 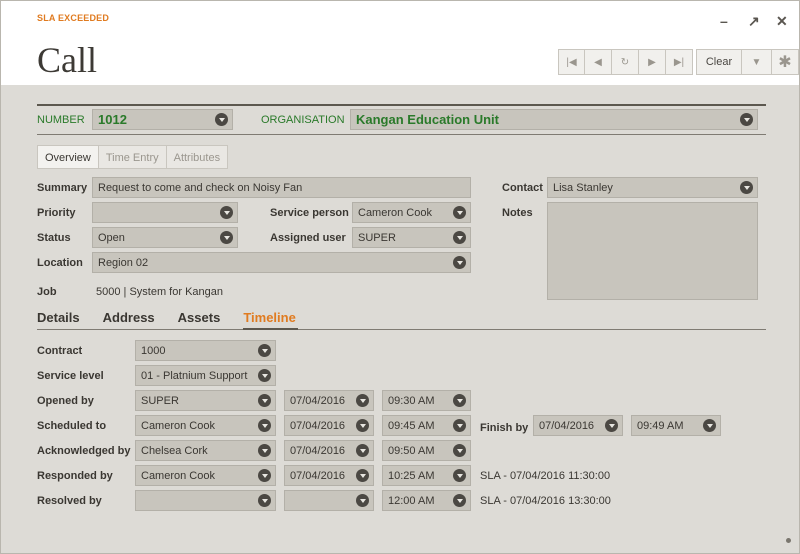 I want to click on job-value: 5000 | System for Kangan, so click(x=159, y=292).